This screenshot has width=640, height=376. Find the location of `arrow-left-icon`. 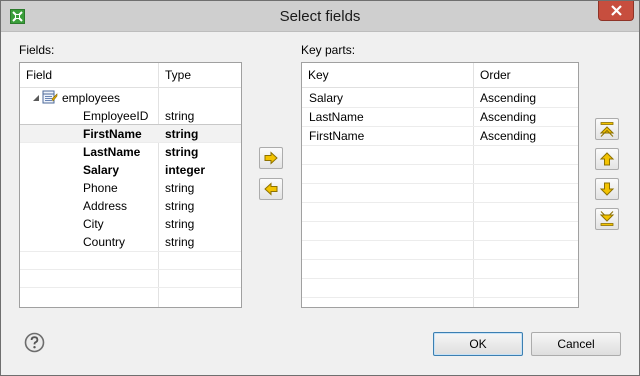

arrow-left-icon is located at coordinates (271, 189).